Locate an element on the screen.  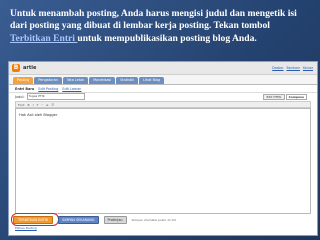
publish-button: TERBITKAN ENTRI is located at coordinates (33, 220).